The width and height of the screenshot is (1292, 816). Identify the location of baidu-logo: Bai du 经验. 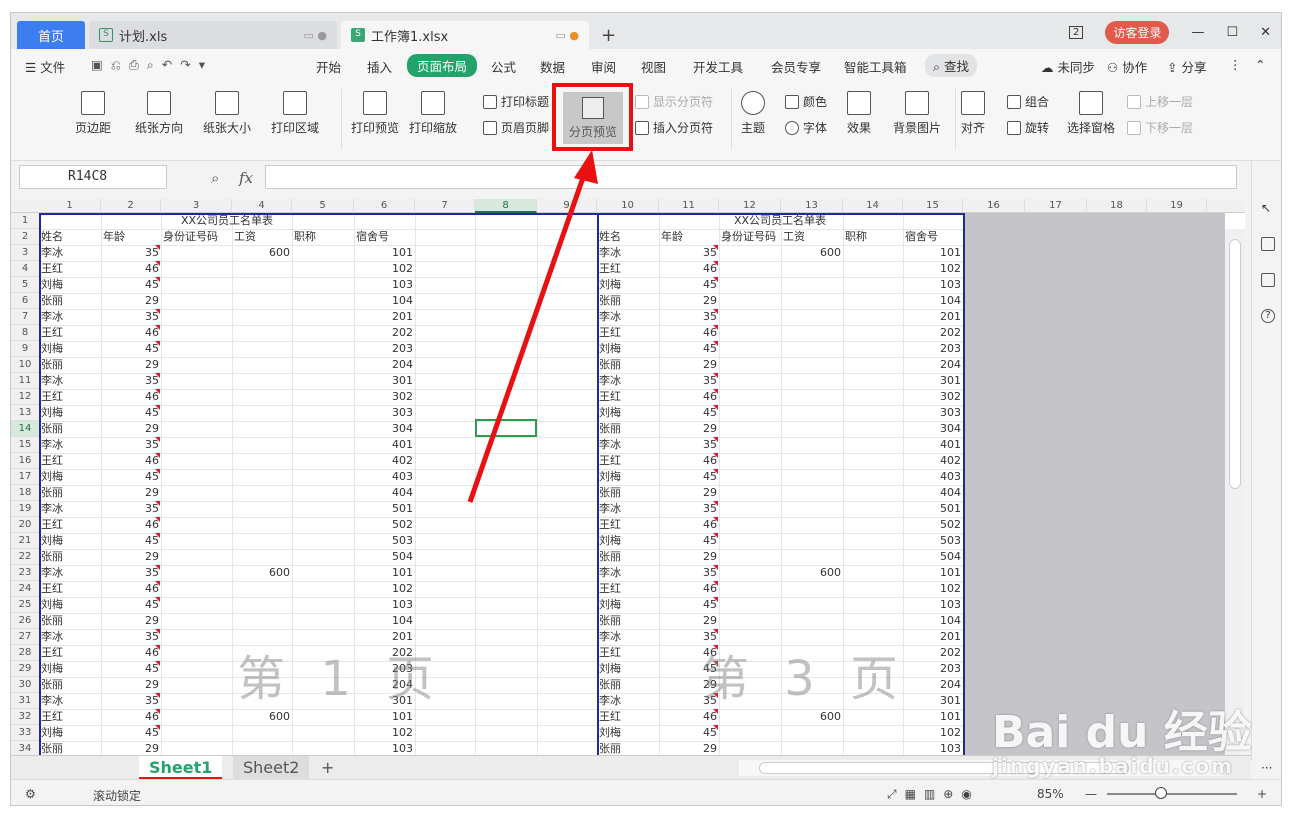
(1122, 732).